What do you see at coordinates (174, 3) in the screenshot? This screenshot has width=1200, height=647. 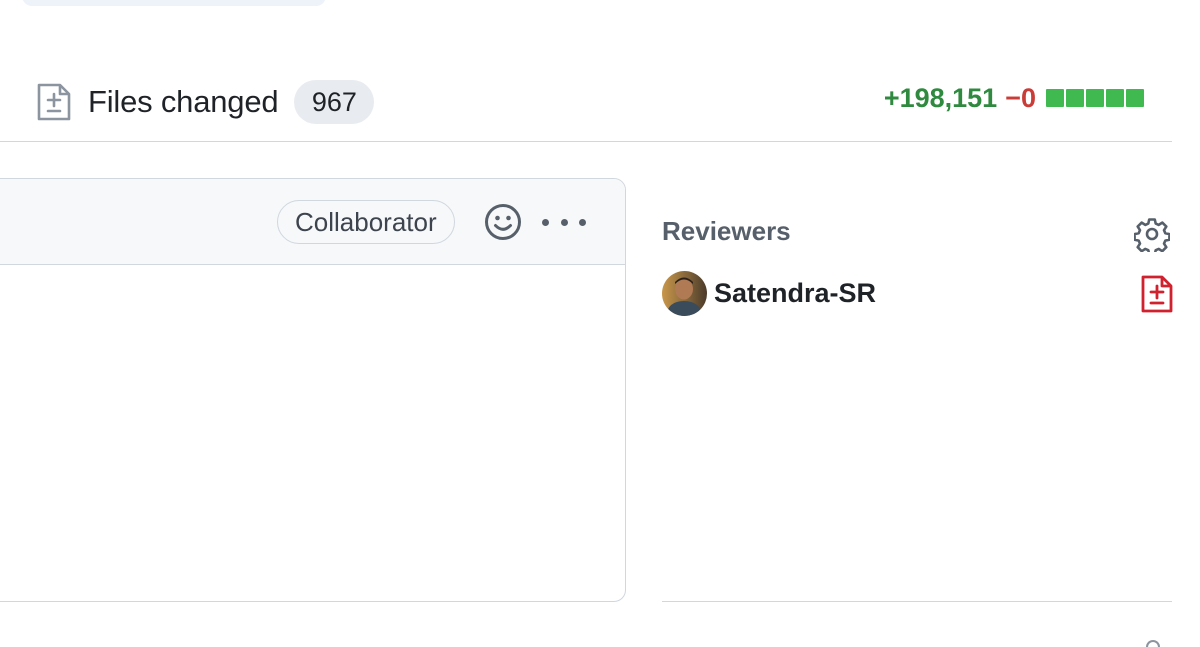 I see `top-pill` at bounding box center [174, 3].